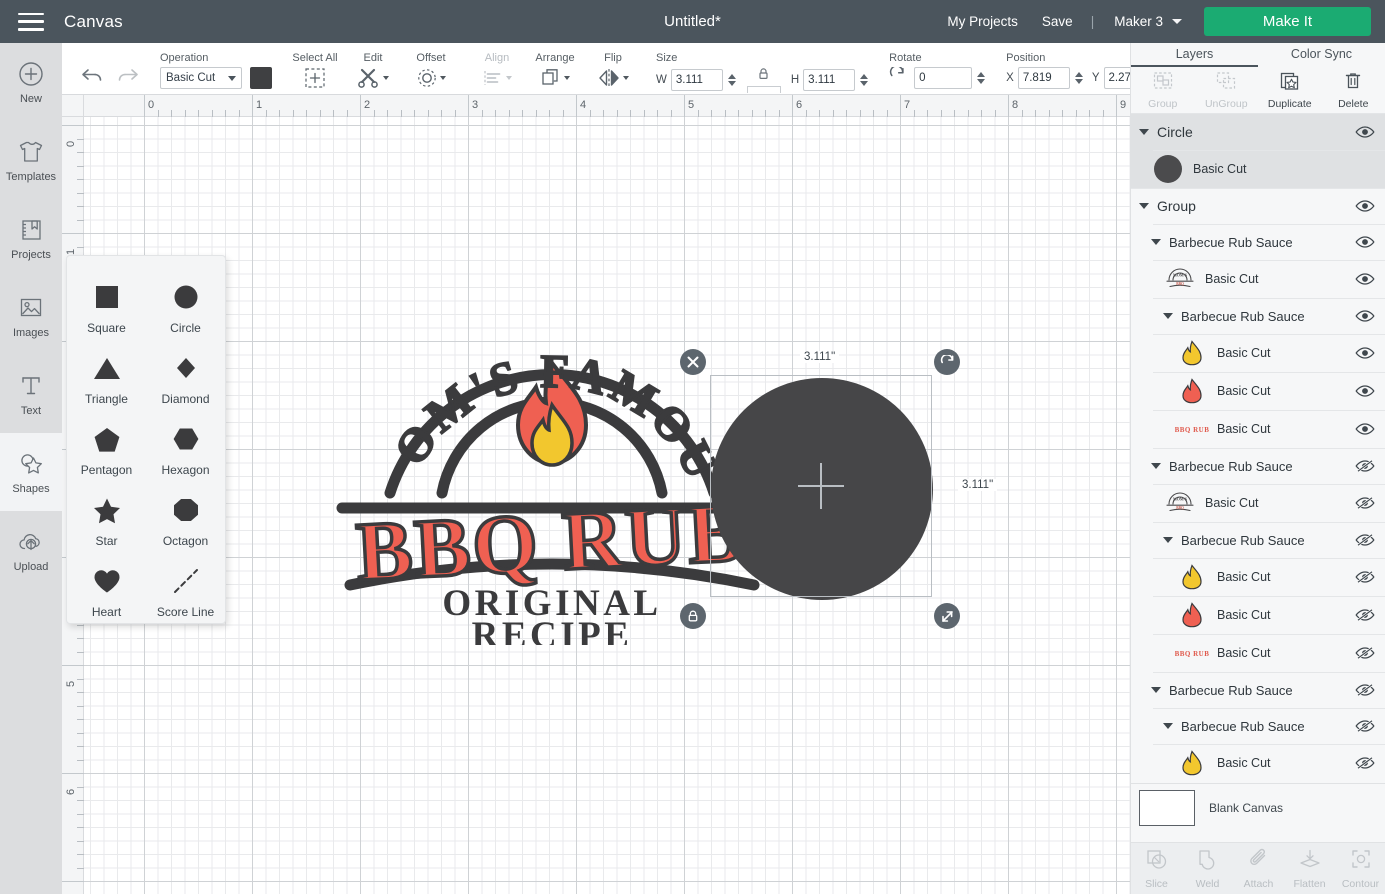  I want to click on sidebar-item-projects: Projects, so click(31, 238).